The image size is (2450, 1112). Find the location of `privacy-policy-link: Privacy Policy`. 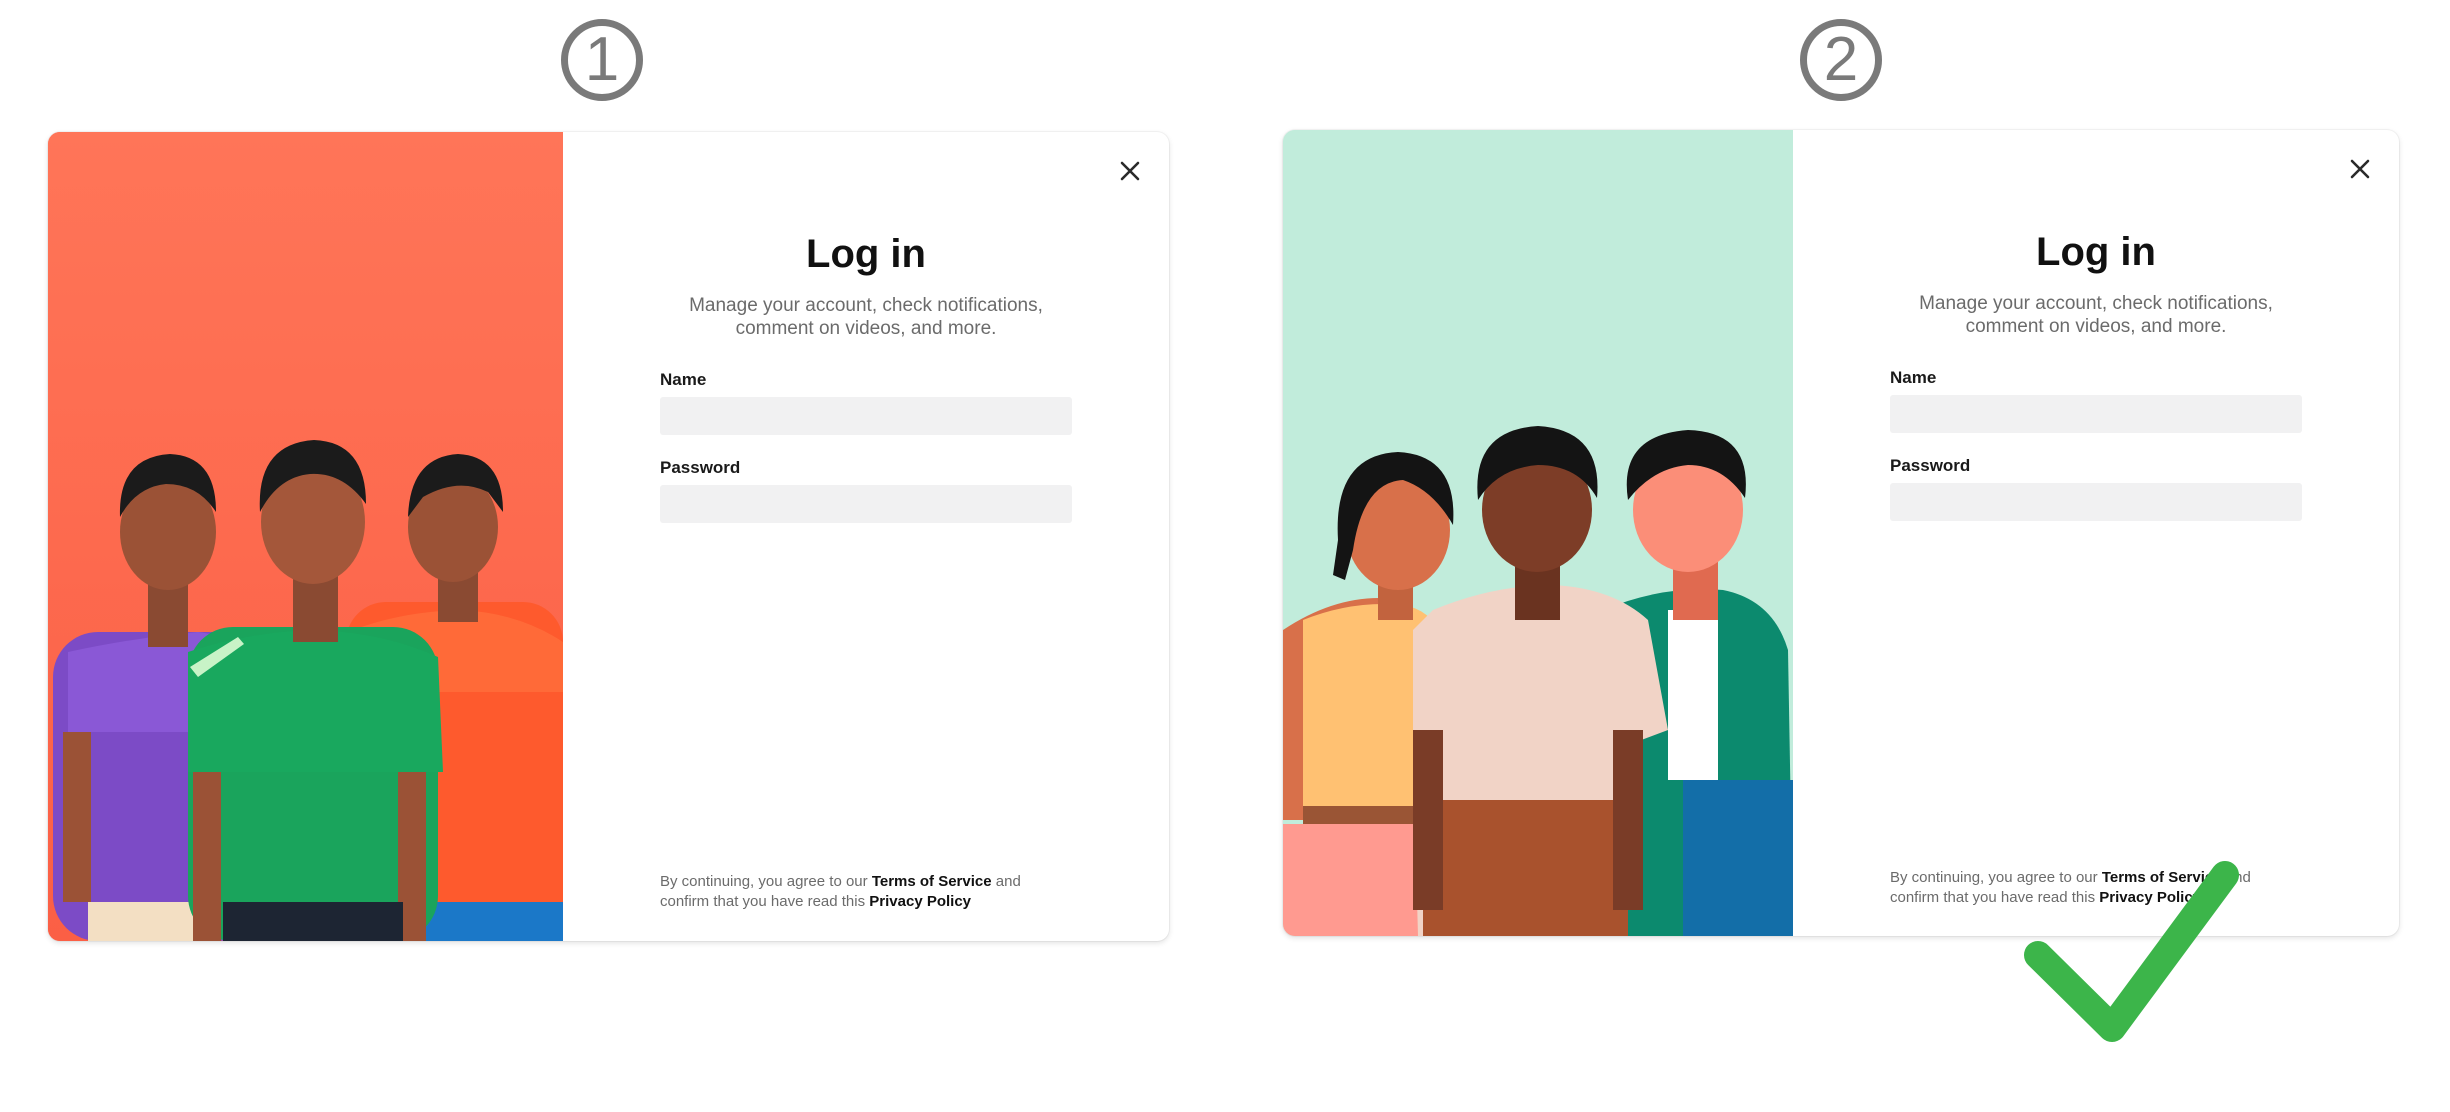

privacy-policy-link: Privacy Policy is located at coordinates (920, 901).